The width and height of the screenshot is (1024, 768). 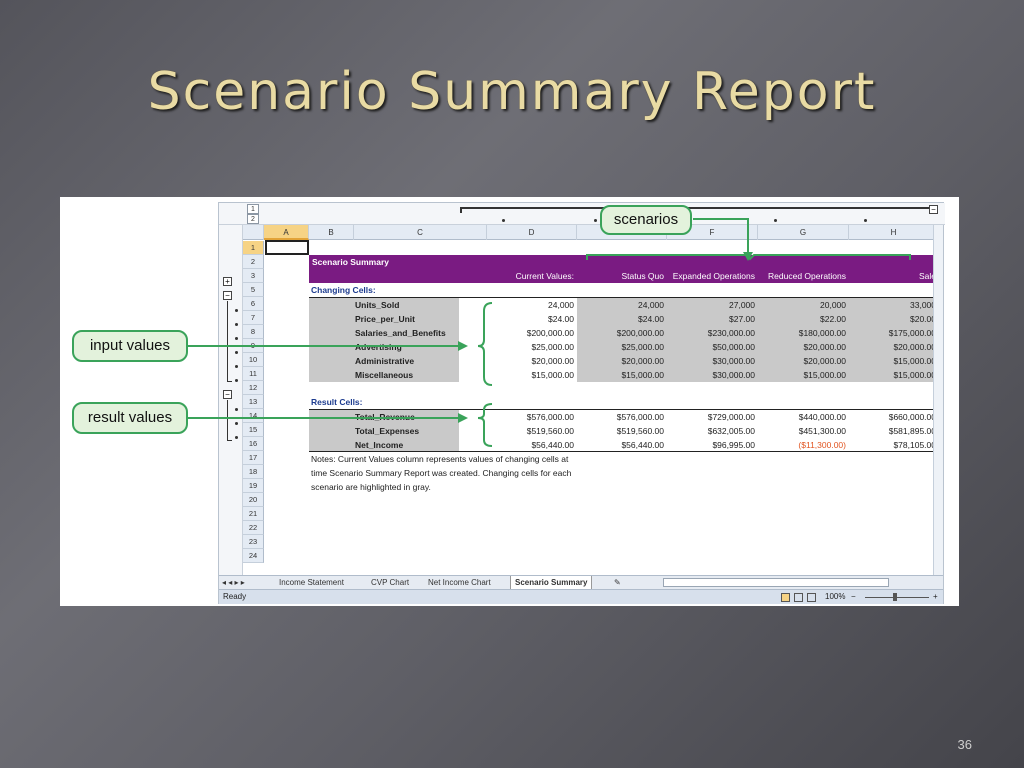 I want to click on page-number: 36, so click(x=964, y=744).